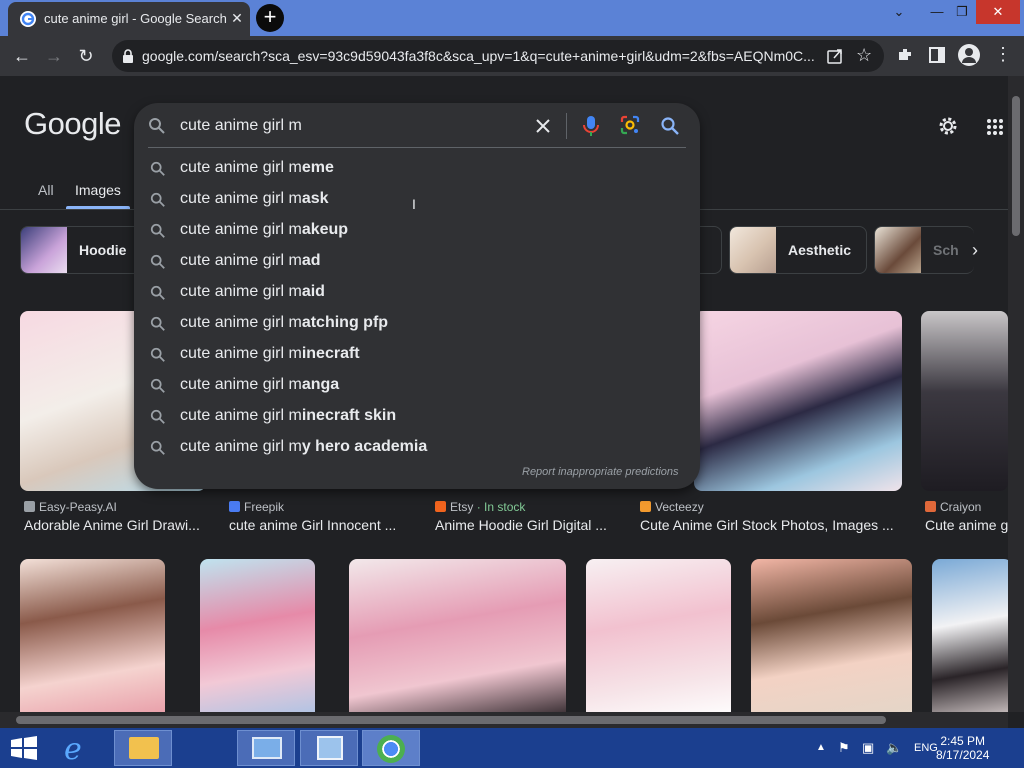 This screenshot has height=768, width=1024. Describe the element at coordinates (303, 447) in the screenshot. I see `suggestion-text: cute anime girl my hero academia` at that location.